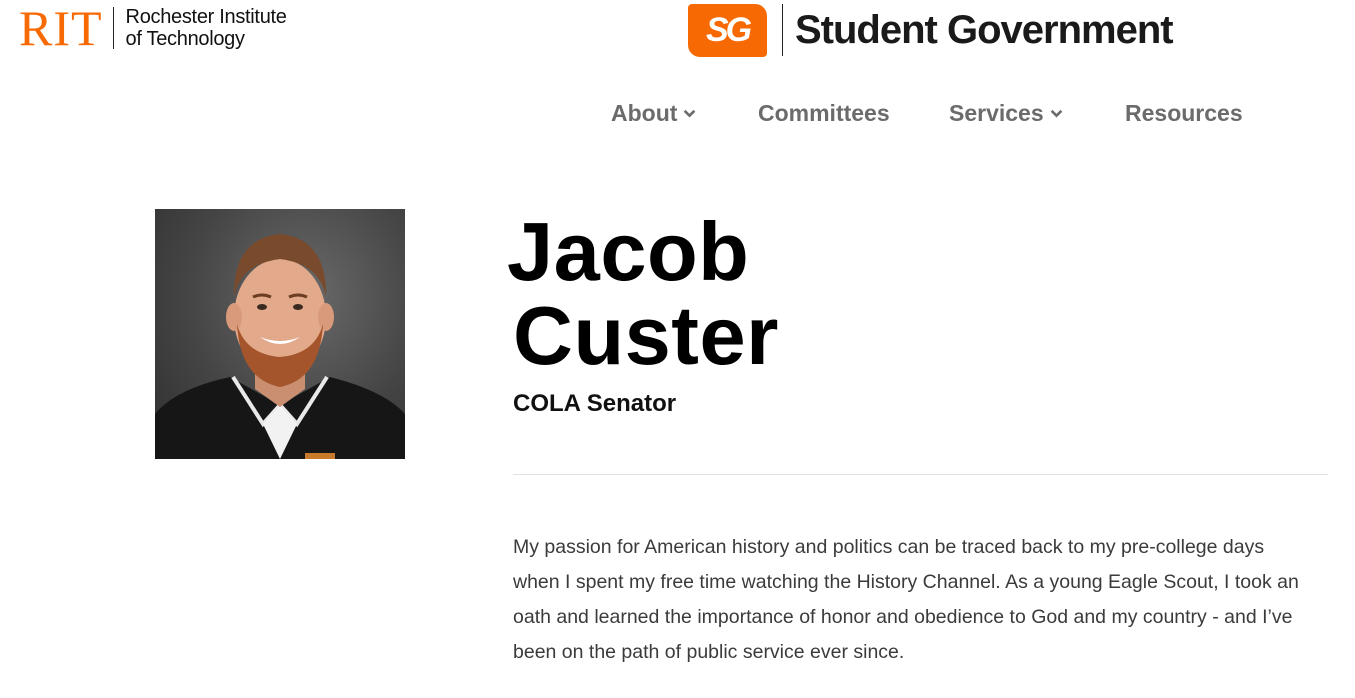 This screenshot has width=1355, height=698. I want to click on rit-logo-name: Rochester Institute of Technology, so click(206, 28).